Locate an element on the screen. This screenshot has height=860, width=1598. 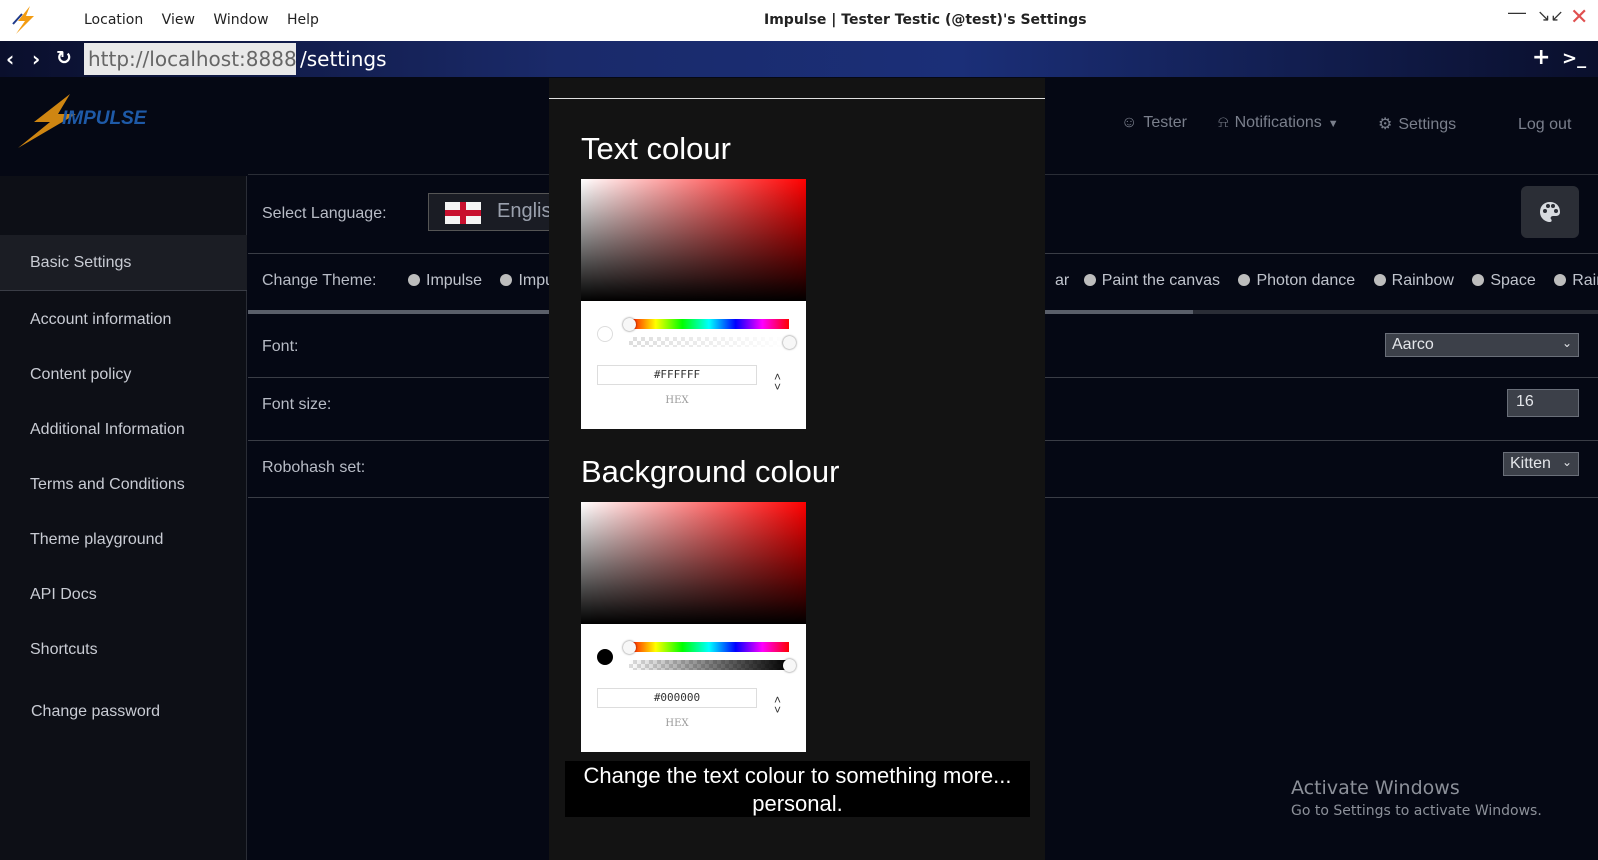
background-colour-picker: #000000 HEX ˄ ˅ is located at coordinates (693, 627).